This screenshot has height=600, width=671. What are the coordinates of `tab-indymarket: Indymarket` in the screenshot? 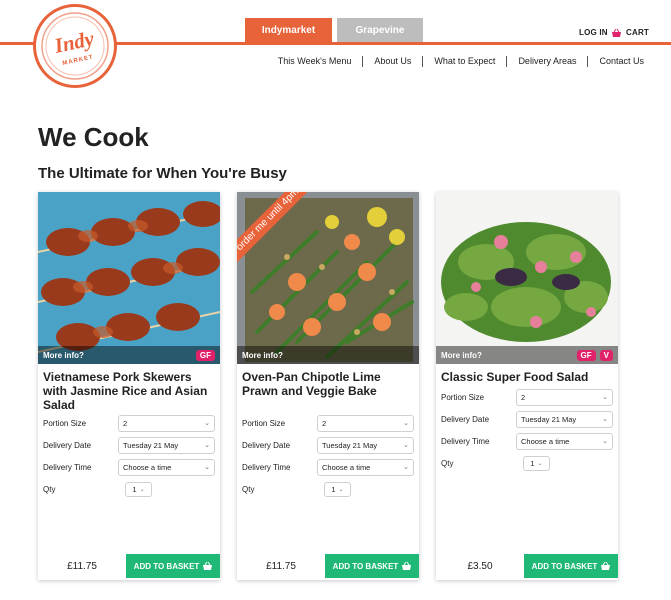 It's located at (288, 30).